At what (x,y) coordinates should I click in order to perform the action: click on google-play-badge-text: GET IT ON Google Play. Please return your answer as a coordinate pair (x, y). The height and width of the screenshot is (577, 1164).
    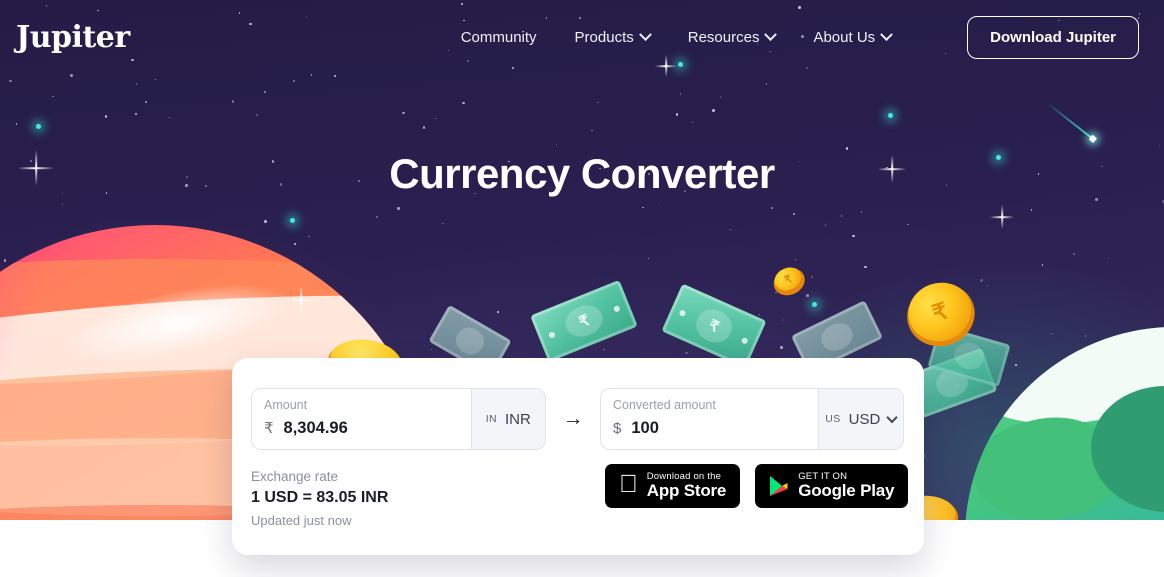
    Looking at the image, I should click on (846, 486).